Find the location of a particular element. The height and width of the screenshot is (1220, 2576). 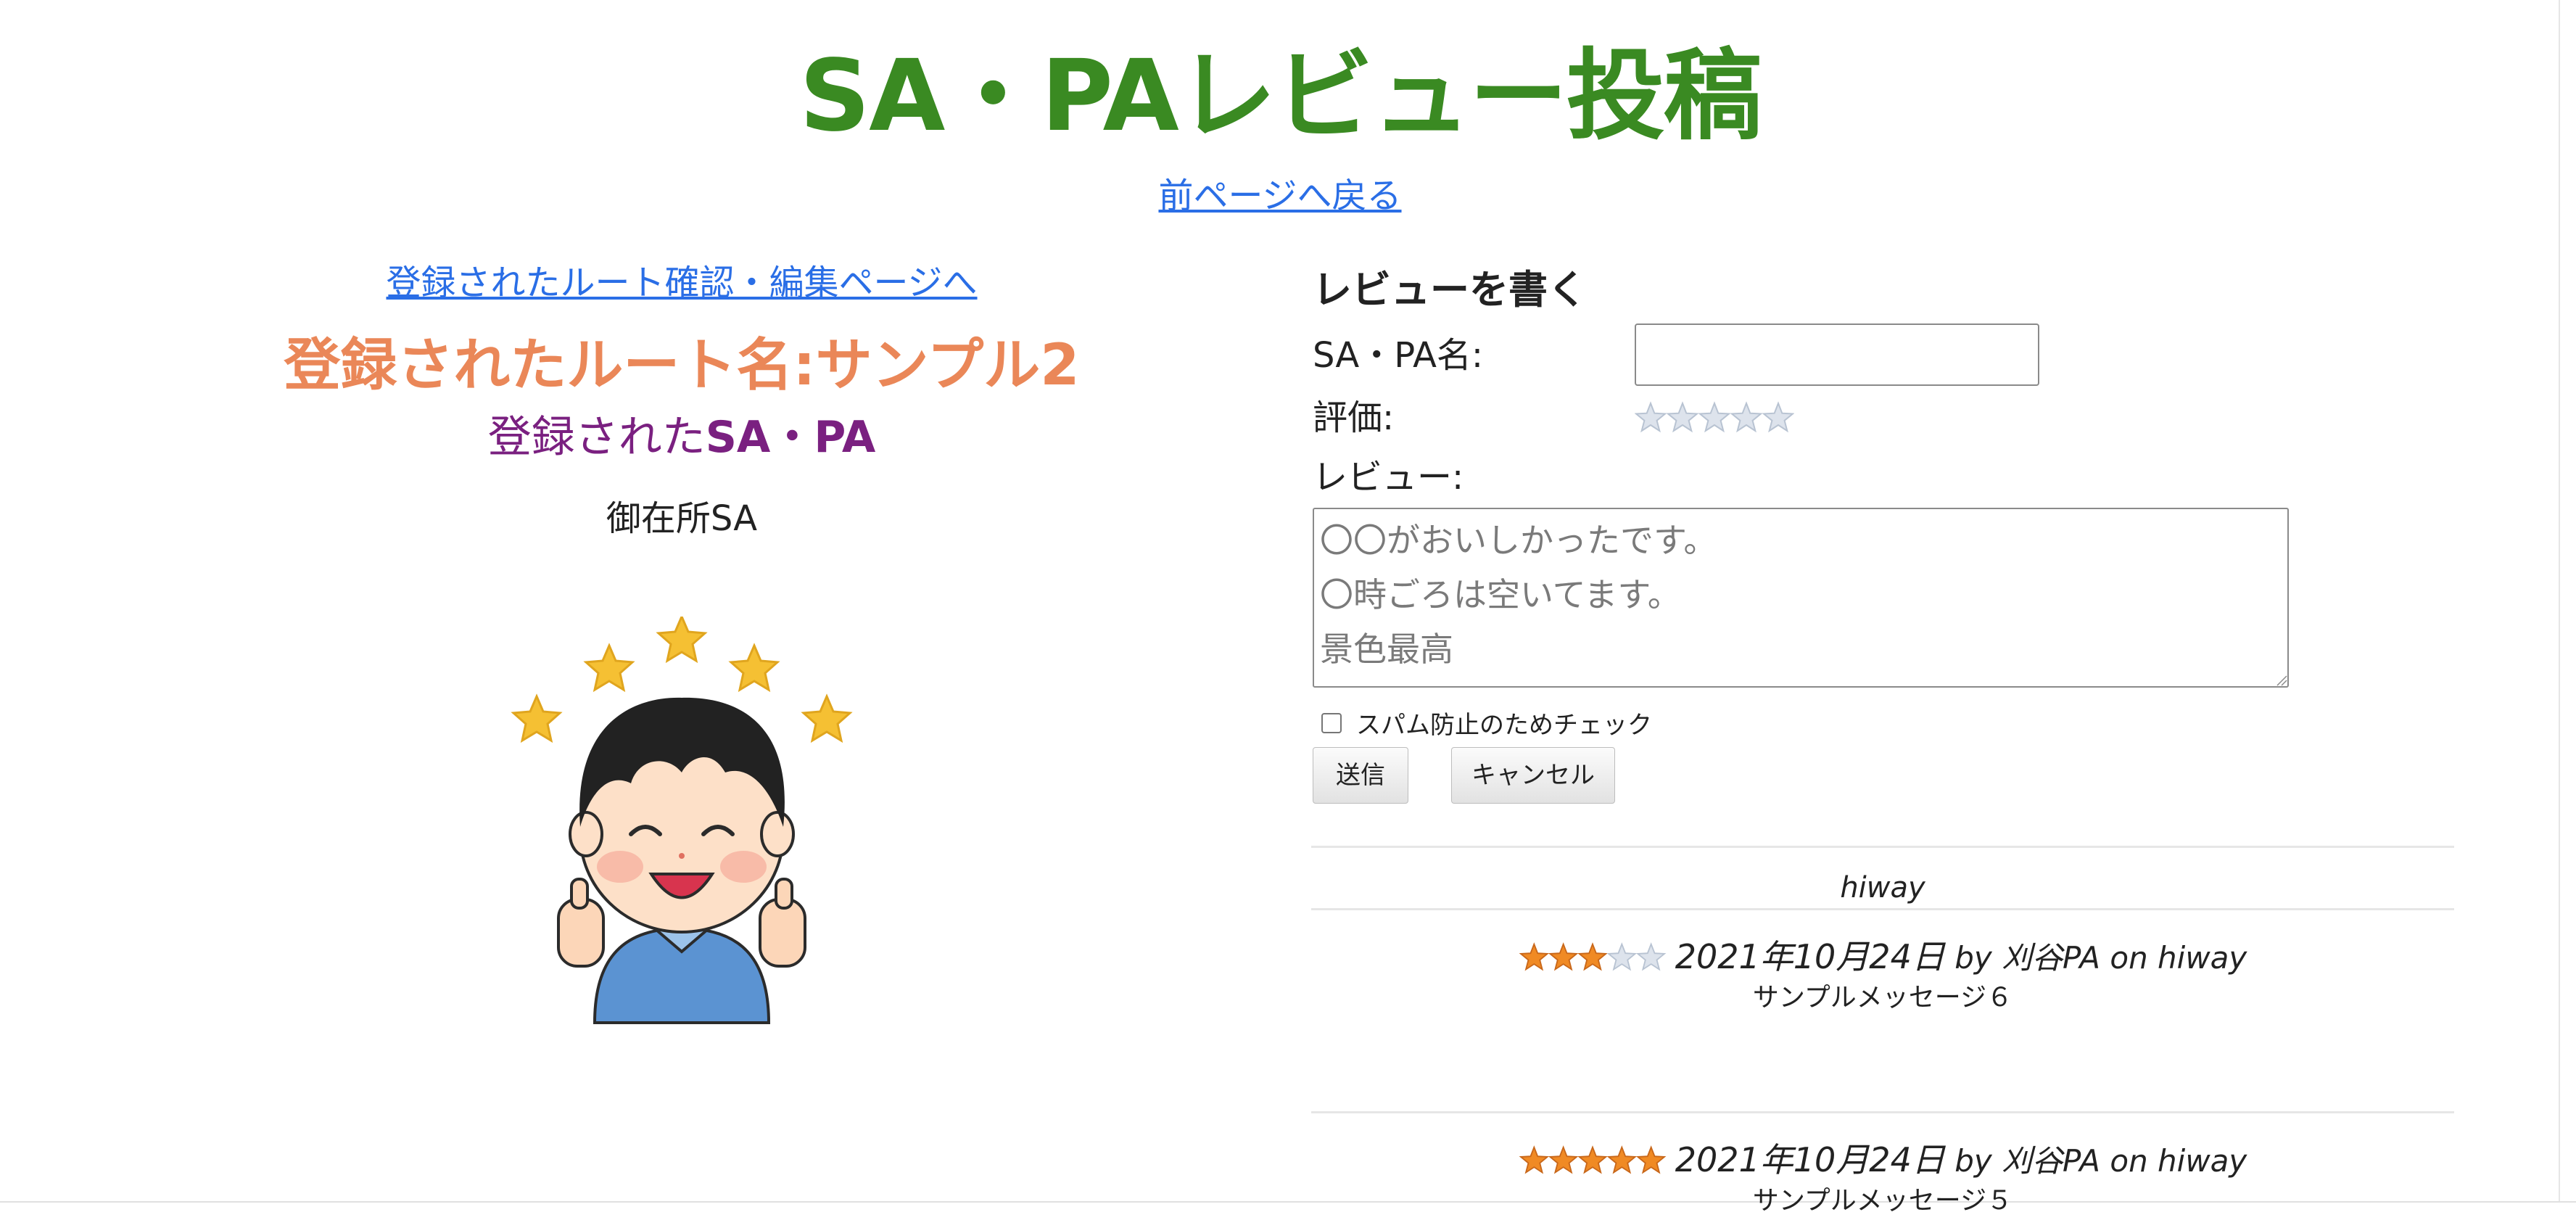

cancel-button: キャンセル is located at coordinates (1533, 775).